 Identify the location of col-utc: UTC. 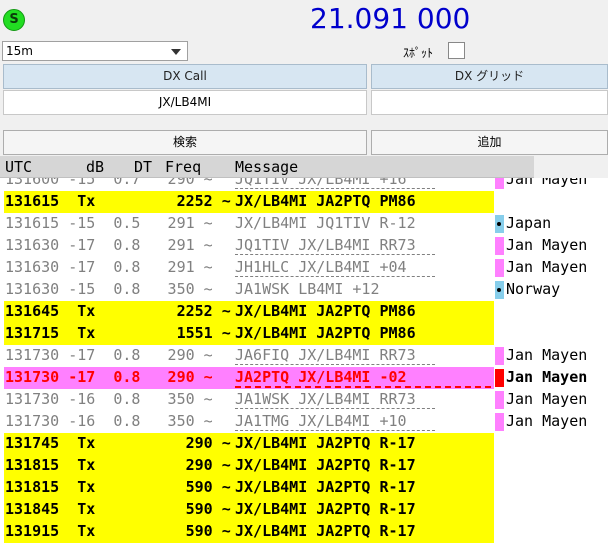
(19, 167).